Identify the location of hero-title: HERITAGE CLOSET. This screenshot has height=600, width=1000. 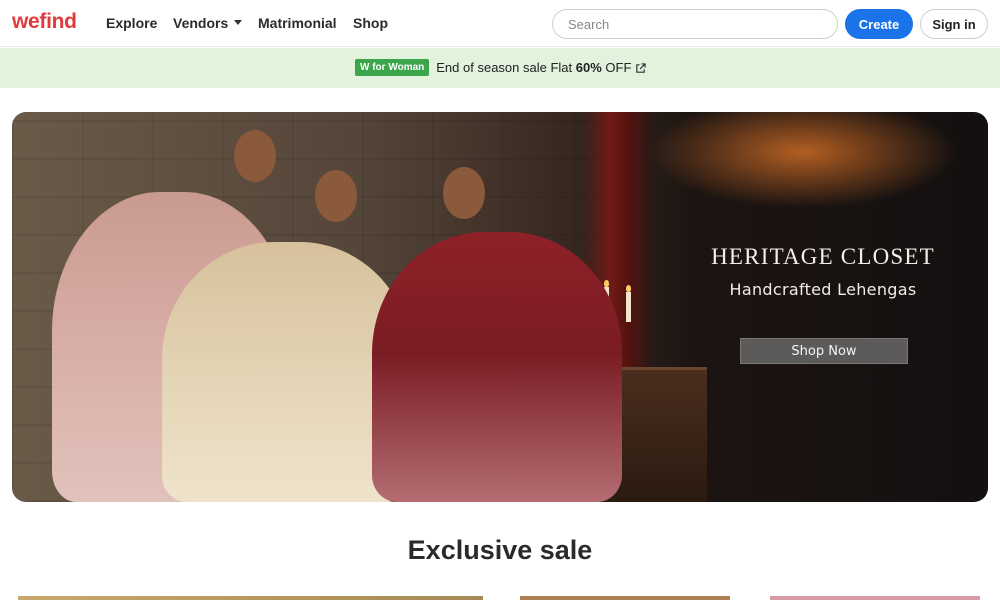
(823, 256).